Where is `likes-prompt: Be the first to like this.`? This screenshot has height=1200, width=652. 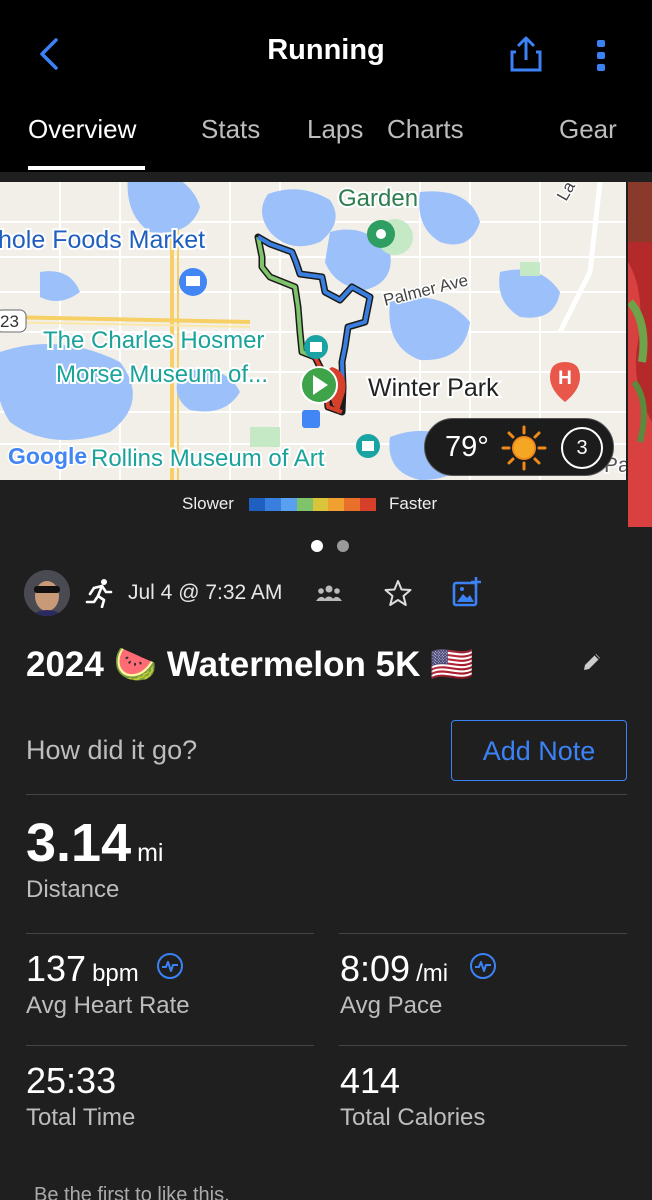 likes-prompt: Be the first to like this. is located at coordinates (132, 1192).